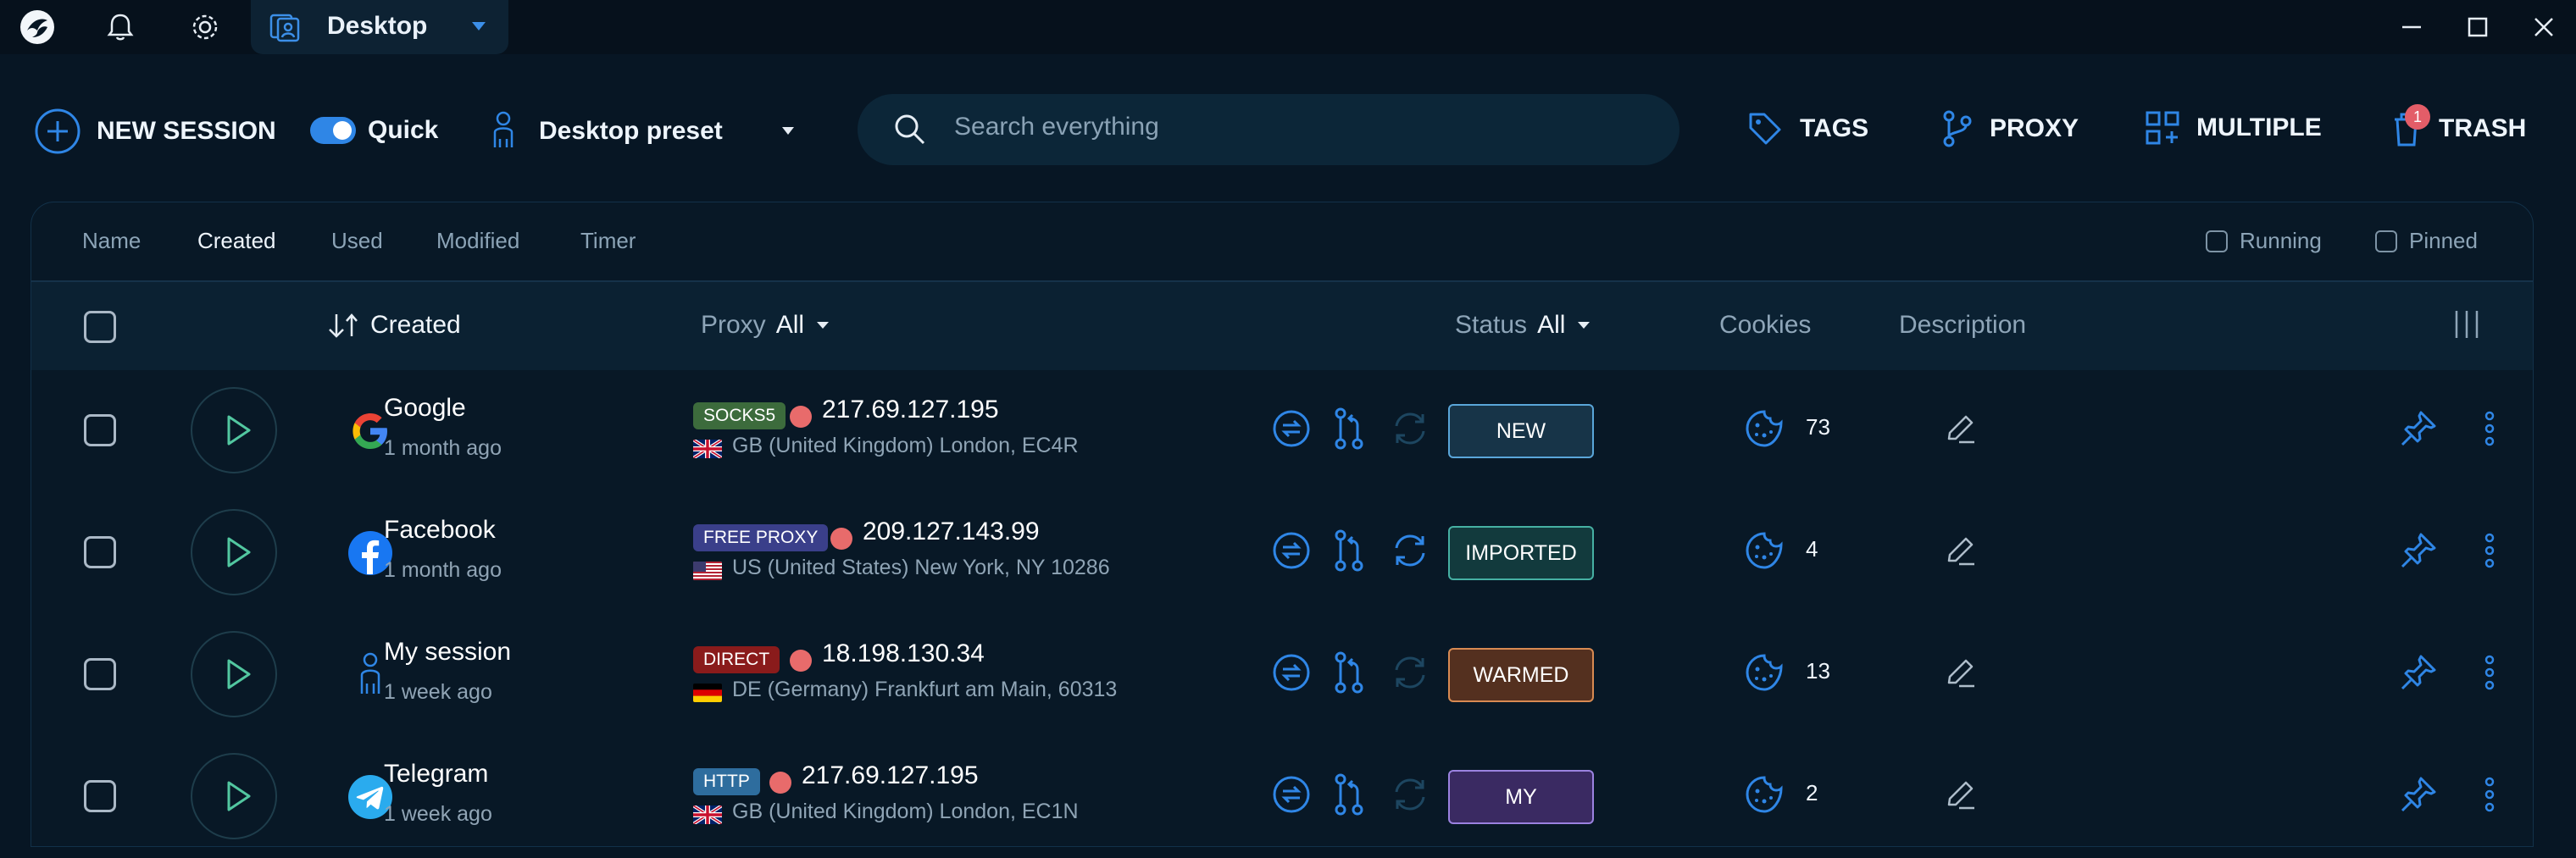  I want to click on description-column-header: Description, so click(1962, 326).